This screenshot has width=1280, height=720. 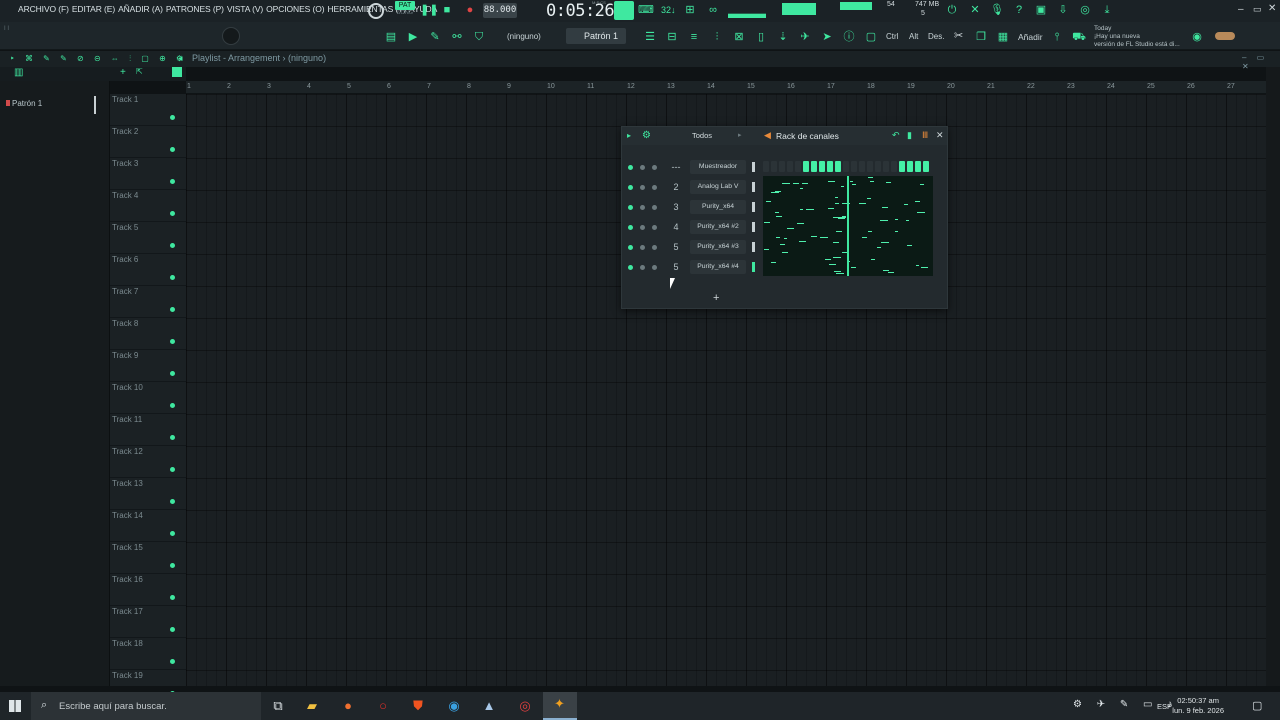 What do you see at coordinates (690, 10) in the screenshot?
I see `blend-icon: ⊞` at bounding box center [690, 10].